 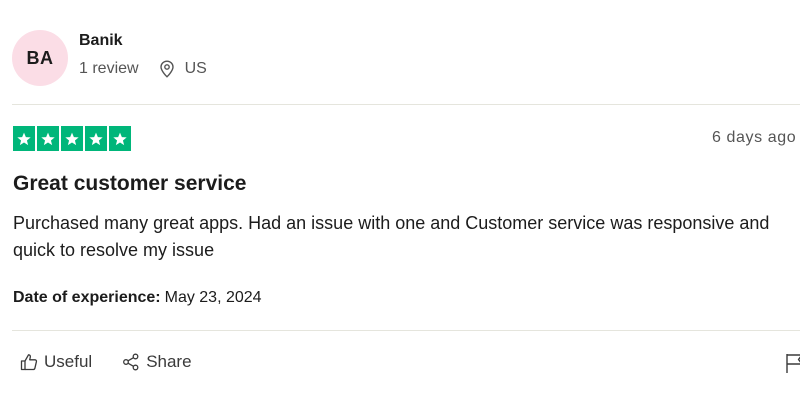 What do you see at coordinates (87, 297) in the screenshot?
I see `experience-label: Date of experience:` at bounding box center [87, 297].